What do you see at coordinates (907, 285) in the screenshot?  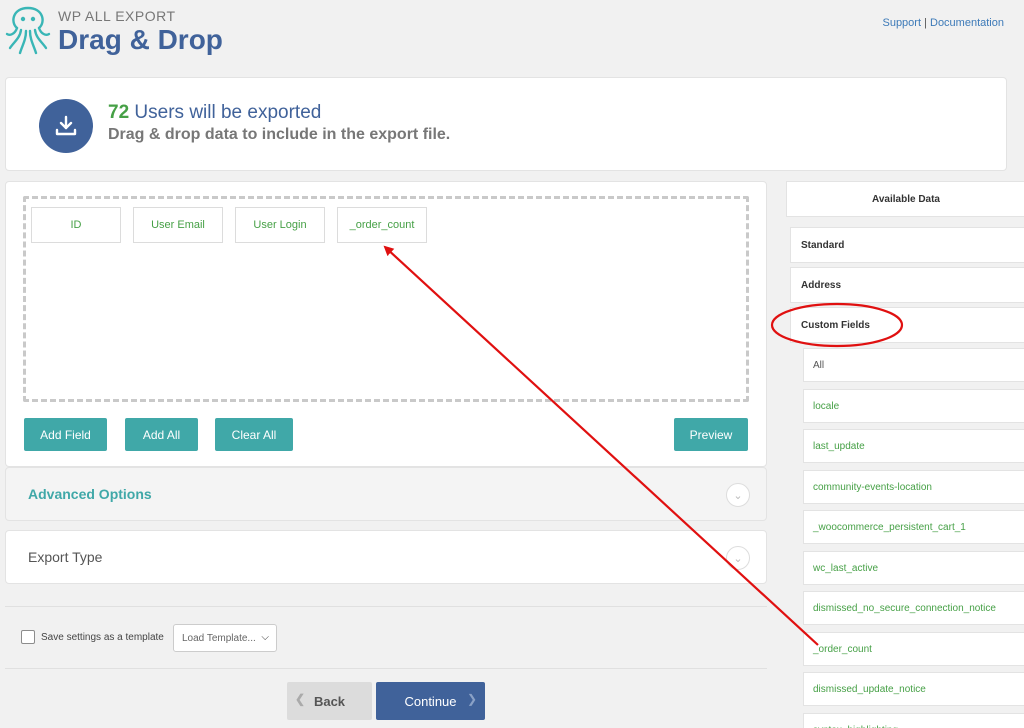 I see `section-address: Address` at bounding box center [907, 285].